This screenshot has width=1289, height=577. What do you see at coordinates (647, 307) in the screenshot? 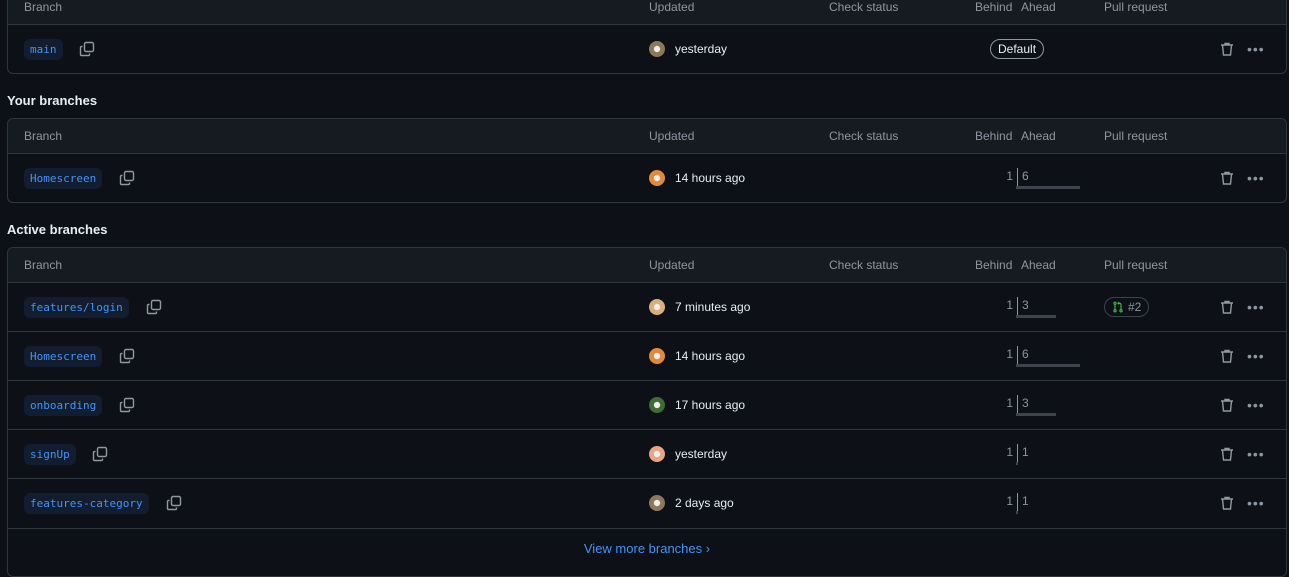
I see `branch-row: features/login 7 minutes ago 1 3 #2 •••` at bounding box center [647, 307].